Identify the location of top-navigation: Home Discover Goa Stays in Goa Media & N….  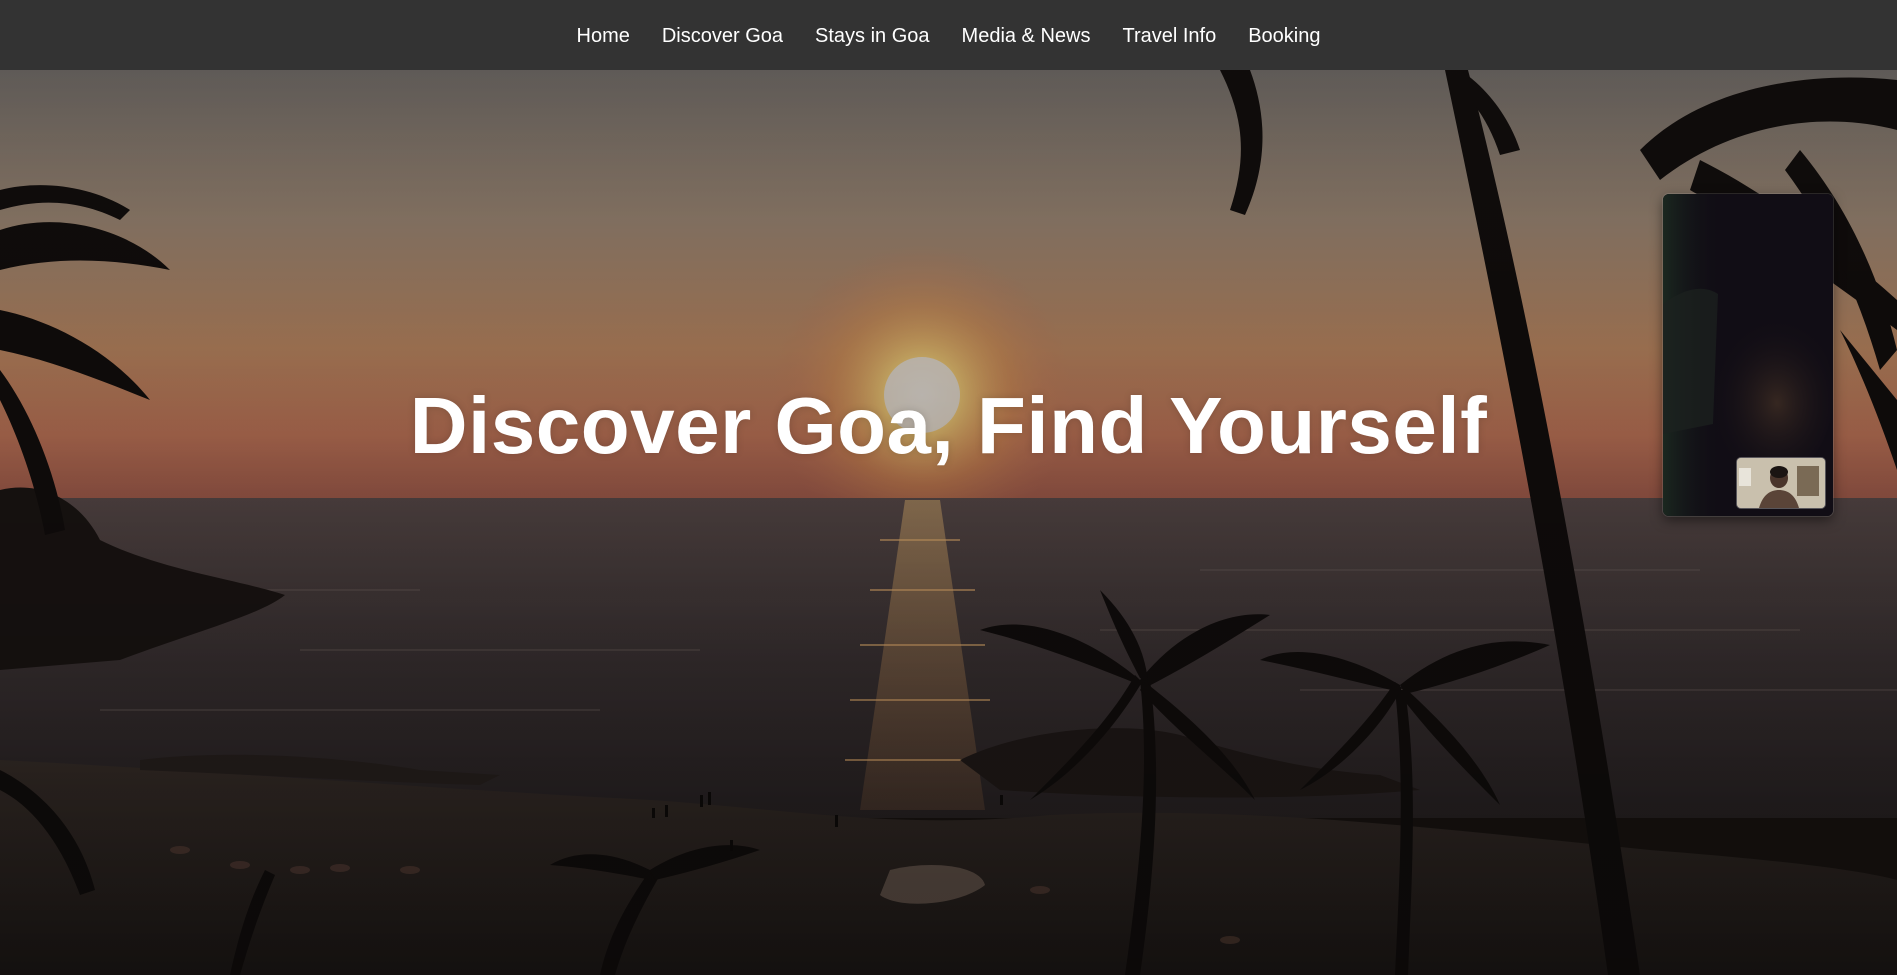
(948, 35).